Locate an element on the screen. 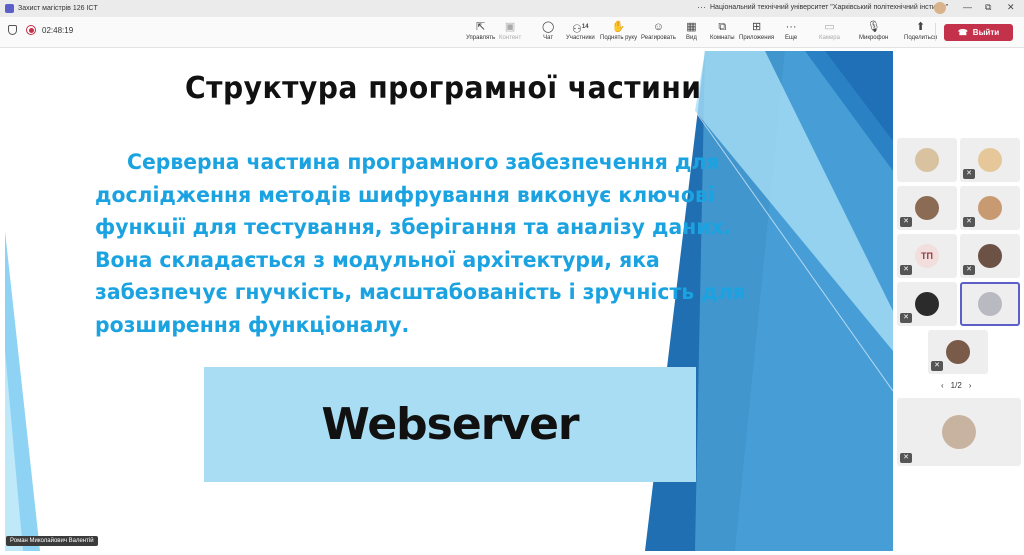 This screenshot has height=555, width=1024. view-button: ▦ Вид is located at coordinates (691, 31).